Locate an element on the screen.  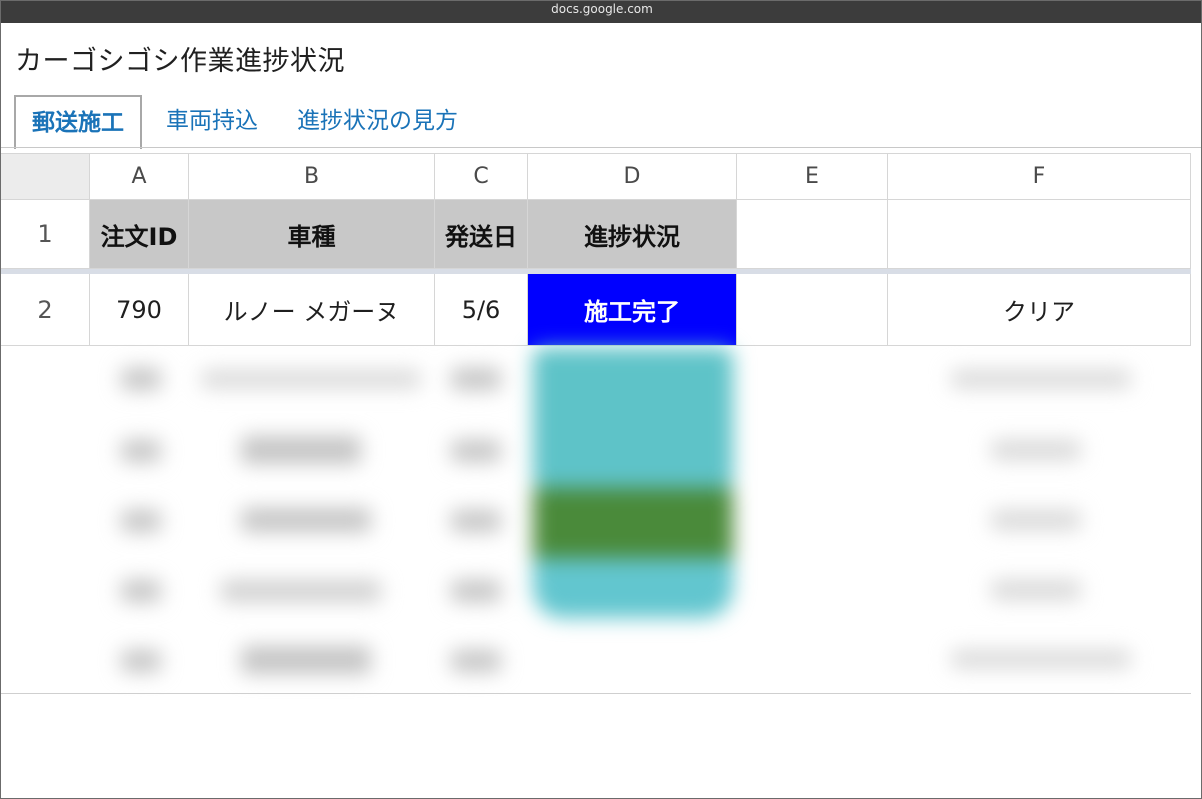
cell-d2-status: 施工完了 is located at coordinates (632, 310).